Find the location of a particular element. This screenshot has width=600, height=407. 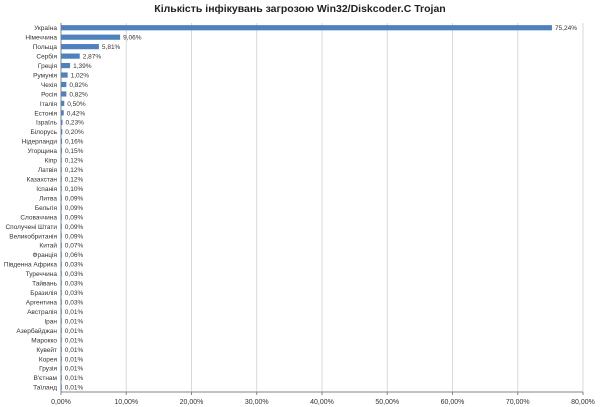

category-label: Казахстан is located at coordinates (42, 180).